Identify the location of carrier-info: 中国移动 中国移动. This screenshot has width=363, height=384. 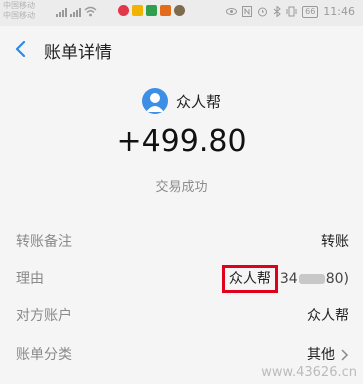
(19, 11).